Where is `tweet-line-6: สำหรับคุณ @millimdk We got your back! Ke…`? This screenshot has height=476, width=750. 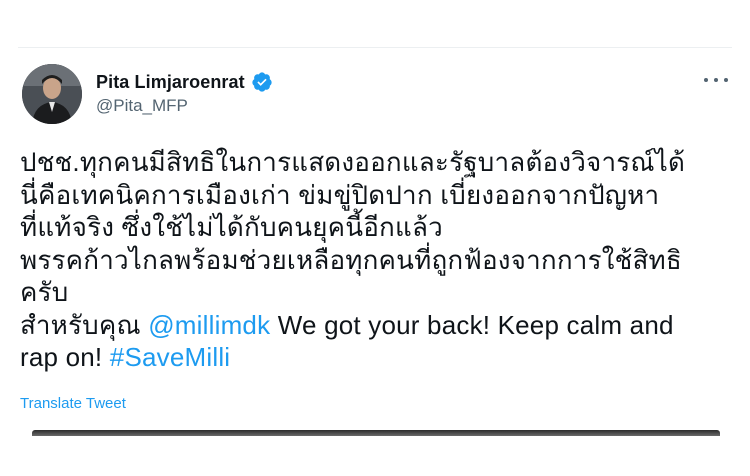
tweet-line-6: สำหรับคุณ @millimdk We got your back! Ke… is located at coordinates (376, 325).